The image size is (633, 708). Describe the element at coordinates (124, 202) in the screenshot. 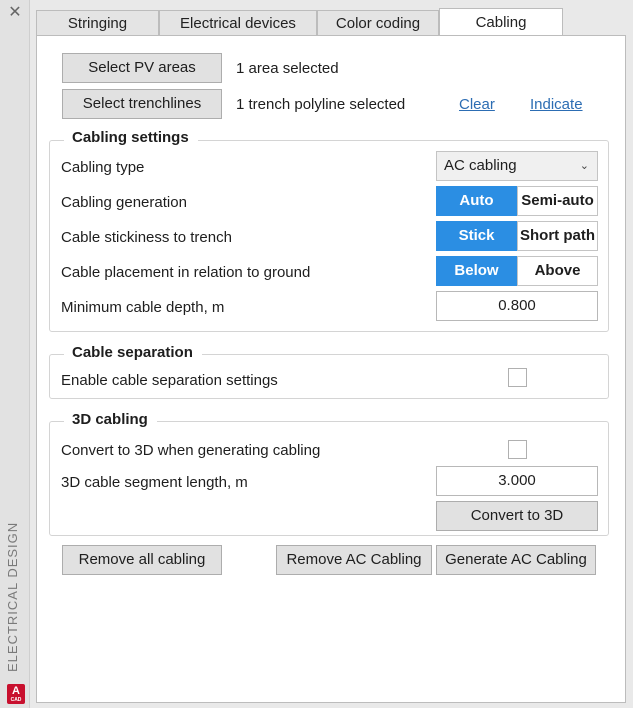

I see `cabling-generation-label: Cabling generation` at that location.